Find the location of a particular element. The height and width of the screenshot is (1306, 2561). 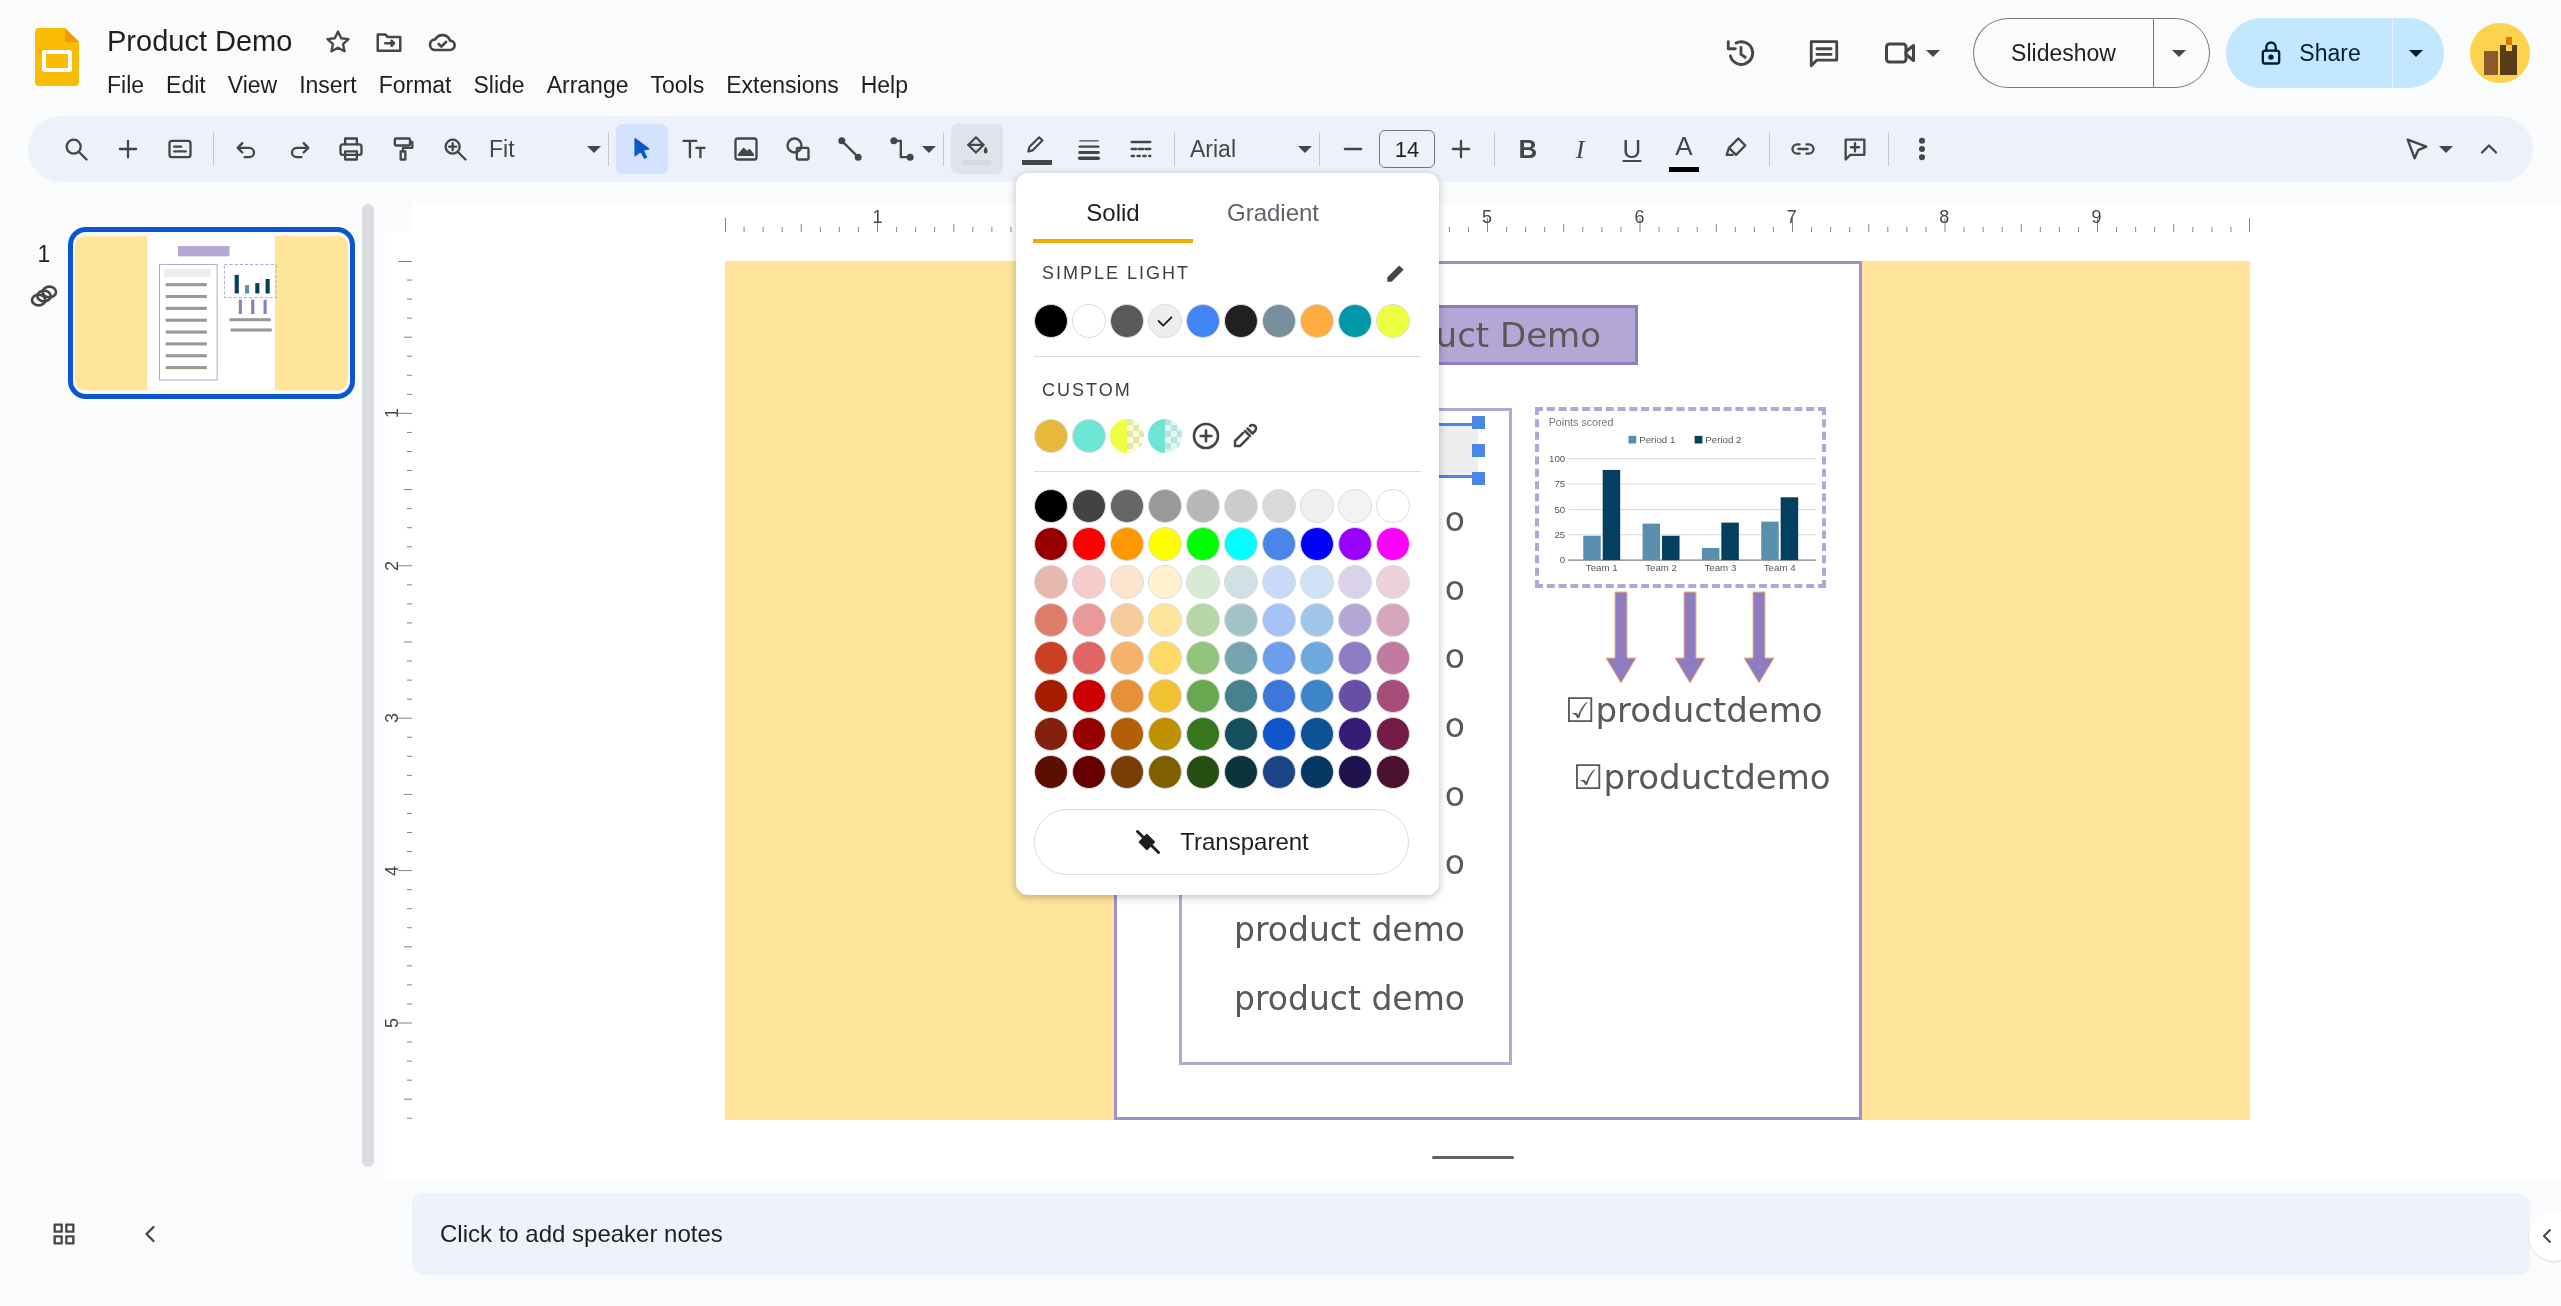

slide-thumbnail is located at coordinates (211, 313).